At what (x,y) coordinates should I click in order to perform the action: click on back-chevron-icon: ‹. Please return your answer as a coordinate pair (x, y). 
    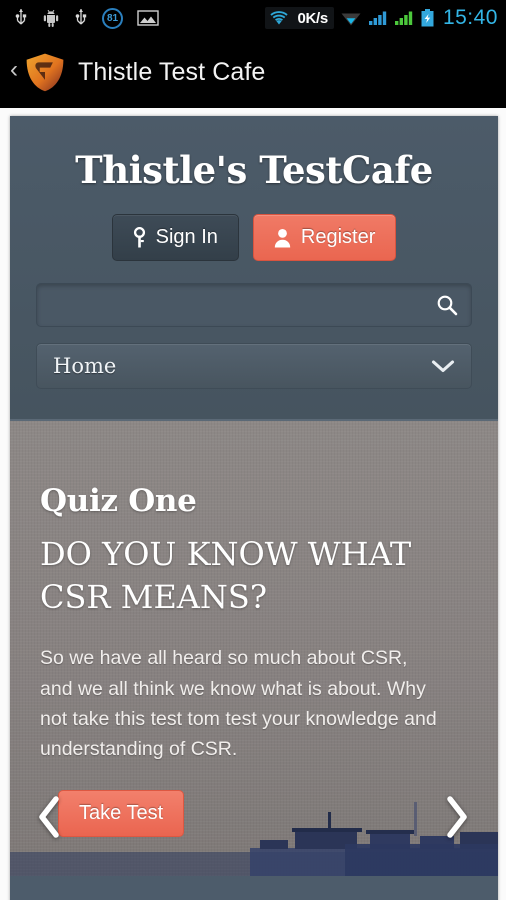
    Looking at the image, I should click on (14, 72).